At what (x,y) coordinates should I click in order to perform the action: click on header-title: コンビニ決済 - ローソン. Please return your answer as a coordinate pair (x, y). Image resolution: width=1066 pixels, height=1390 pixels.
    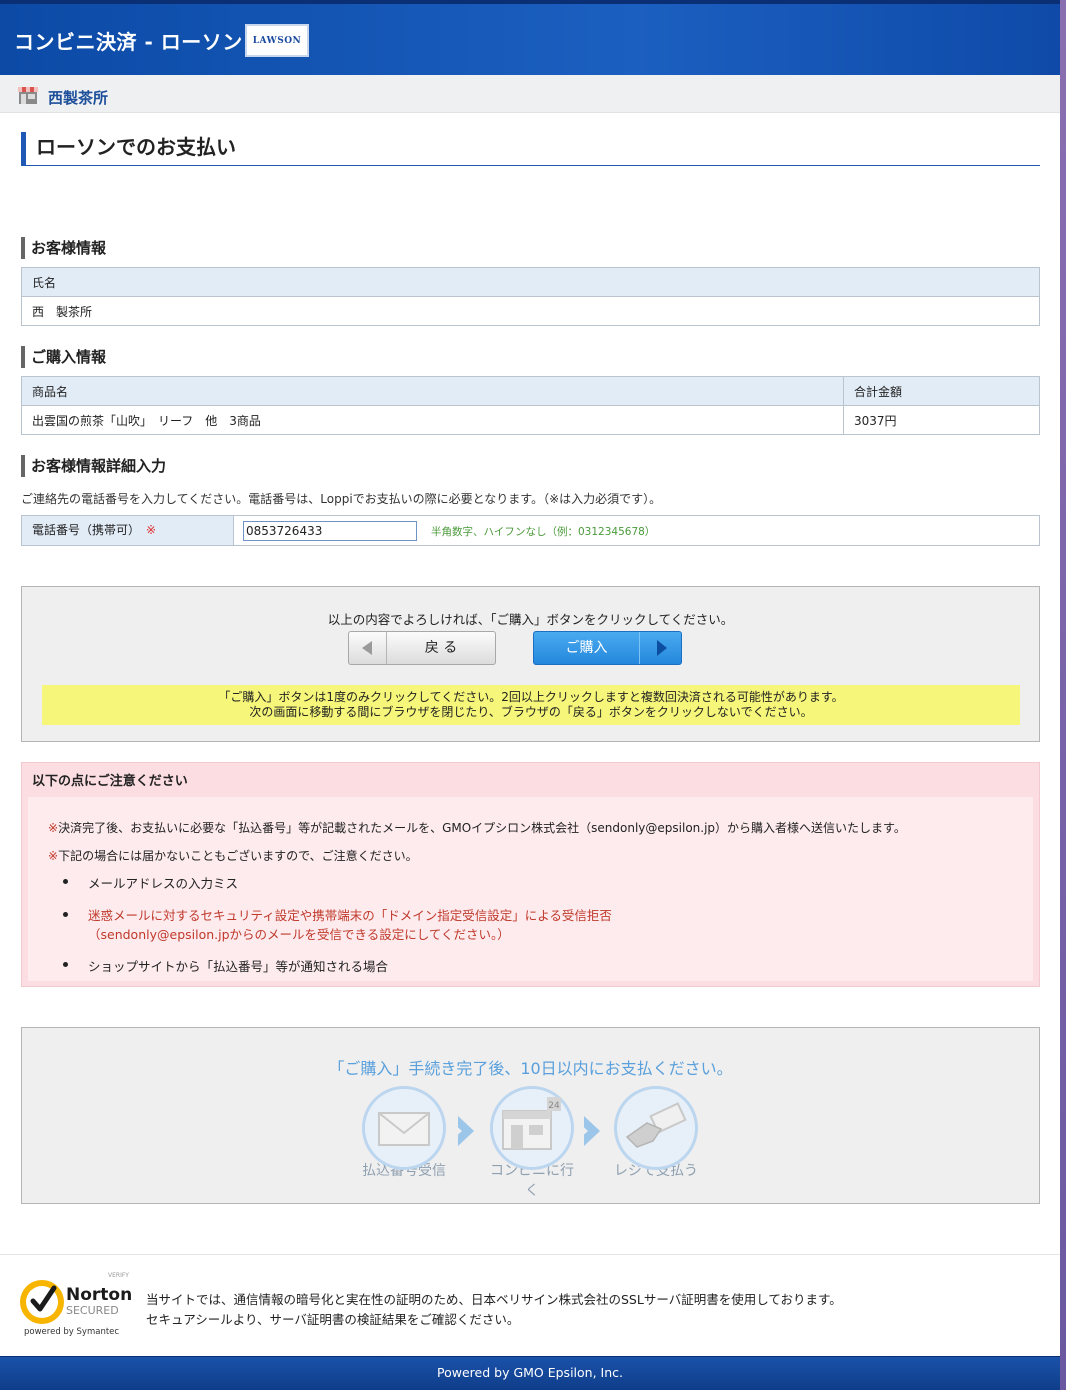
    Looking at the image, I should click on (128, 42).